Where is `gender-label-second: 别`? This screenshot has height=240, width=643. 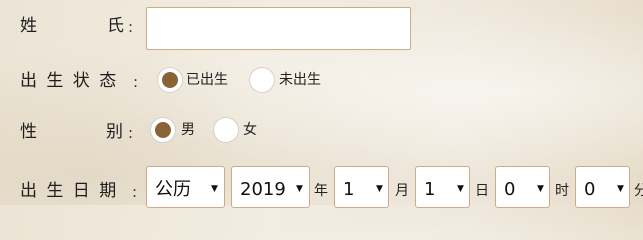 gender-label-second: 别 is located at coordinates (114, 132).